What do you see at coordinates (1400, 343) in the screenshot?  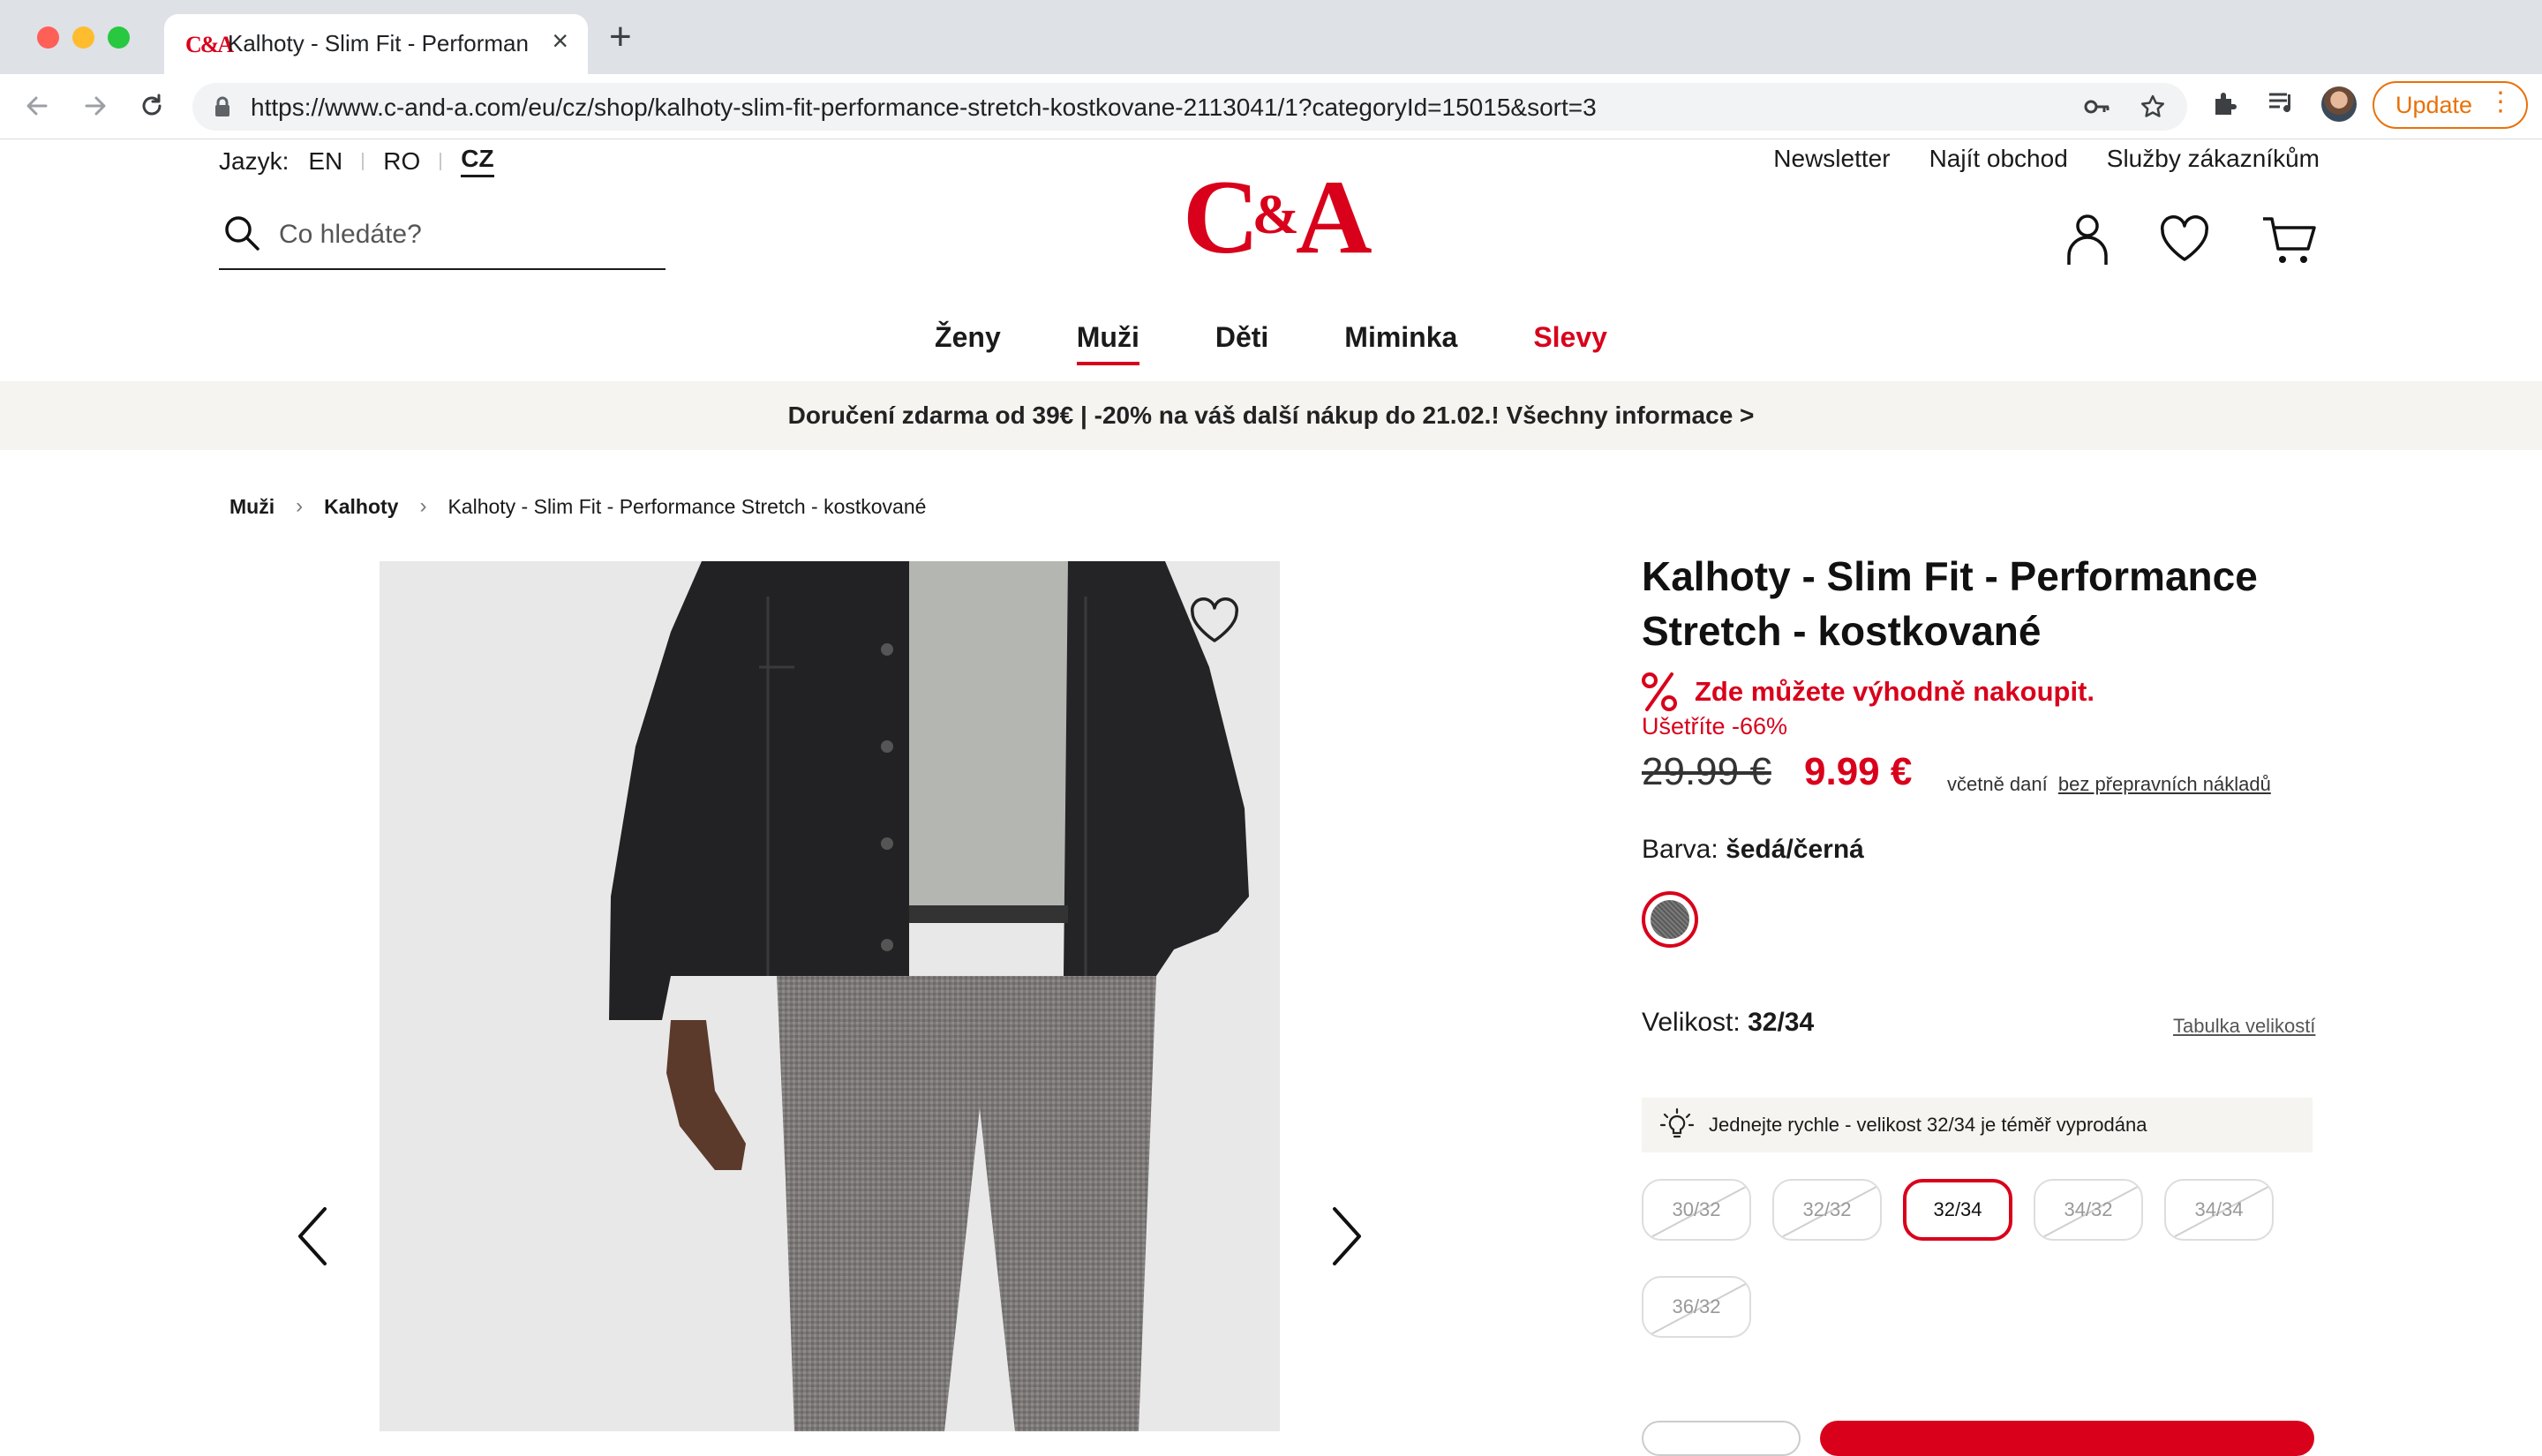 I see `nav-item-babies: Miminka` at bounding box center [1400, 343].